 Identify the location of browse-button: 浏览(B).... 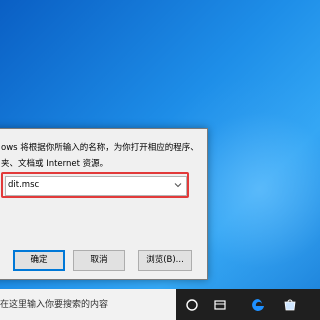
(165, 260).